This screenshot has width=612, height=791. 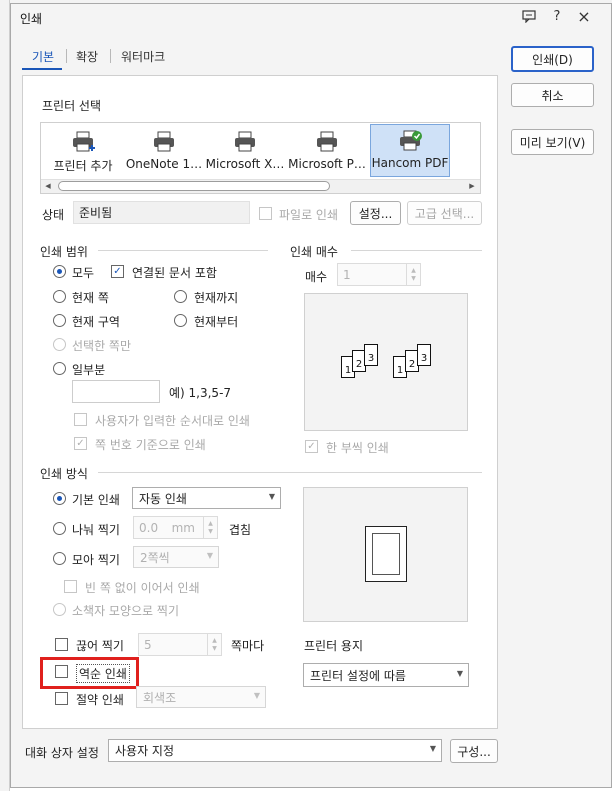 What do you see at coordinates (386, 675) in the screenshot?
I see `paper-dropdown: 프린터 설정에 따름 ▼` at bounding box center [386, 675].